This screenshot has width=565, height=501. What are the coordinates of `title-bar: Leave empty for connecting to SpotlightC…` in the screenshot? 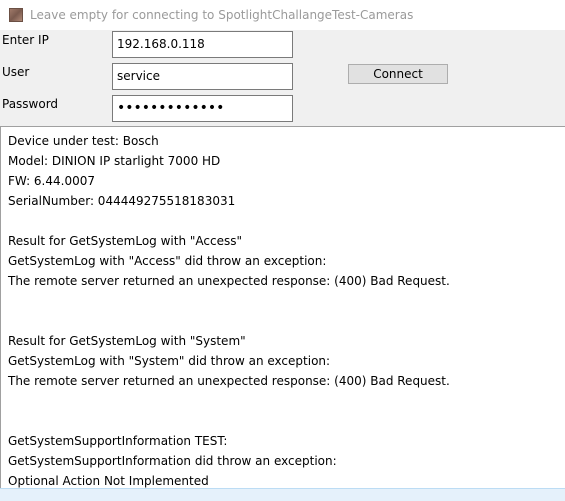 It's located at (282, 15).